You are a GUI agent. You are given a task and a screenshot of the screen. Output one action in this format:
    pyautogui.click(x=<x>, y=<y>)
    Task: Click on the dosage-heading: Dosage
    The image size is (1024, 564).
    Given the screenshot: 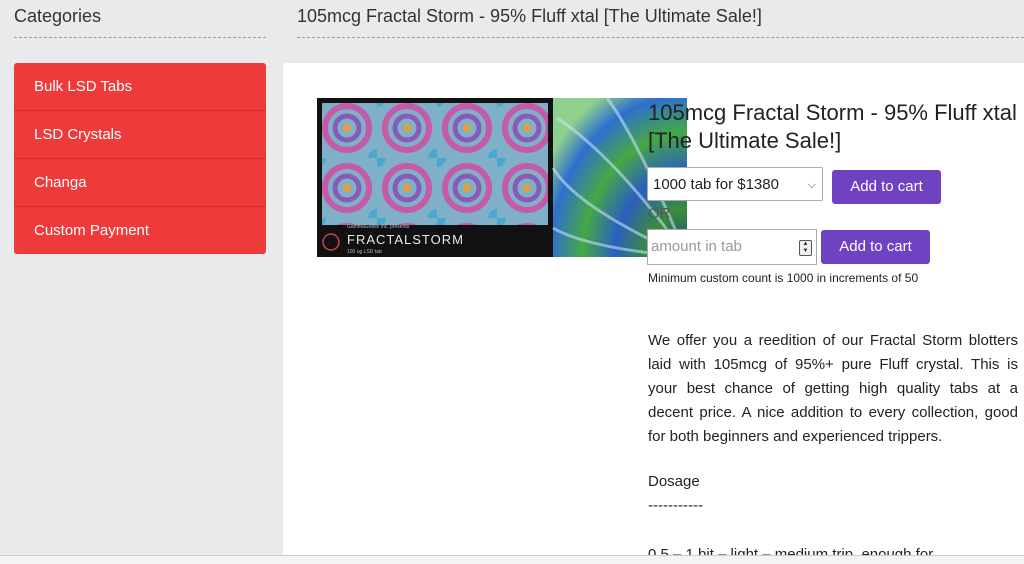 What is the action you would take?
    pyautogui.click(x=674, y=481)
    